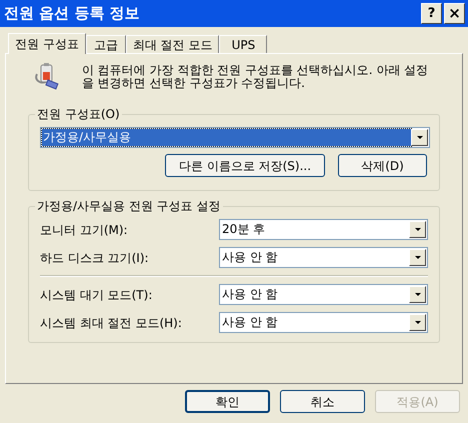  What do you see at coordinates (94, 258) in the screenshot?
I see `setting-label: 하드 디스크 끄기(I):` at bounding box center [94, 258].